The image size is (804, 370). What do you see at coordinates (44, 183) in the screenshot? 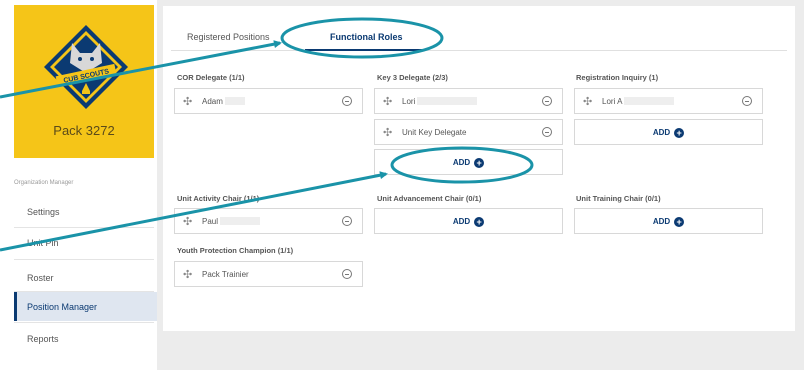
I see `section-label: Organization Manager` at bounding box center [44, 183].